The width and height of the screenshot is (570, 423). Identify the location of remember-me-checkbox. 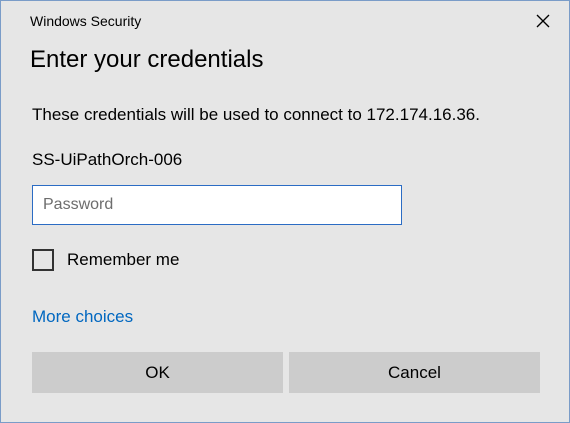
(43, 260).